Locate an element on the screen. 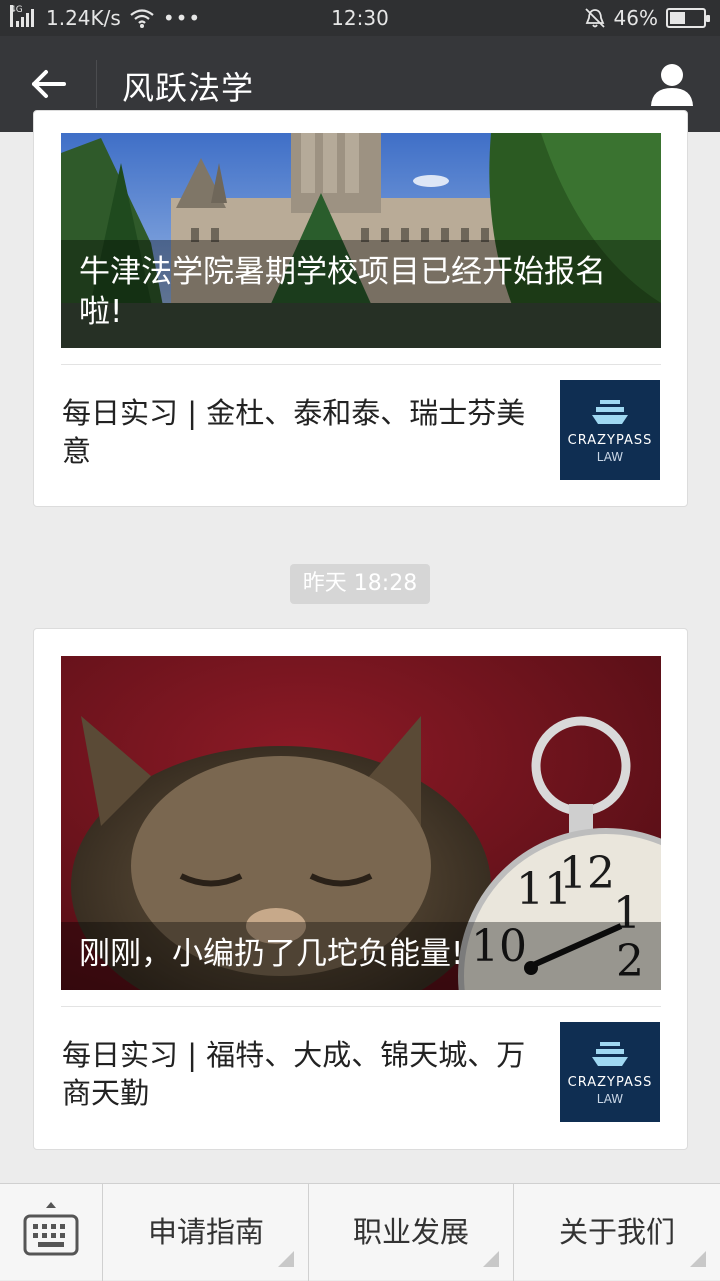 Image resolution: width=720 pixels, height=1281 pixels. user-icon is located at coordinates (672, 85).